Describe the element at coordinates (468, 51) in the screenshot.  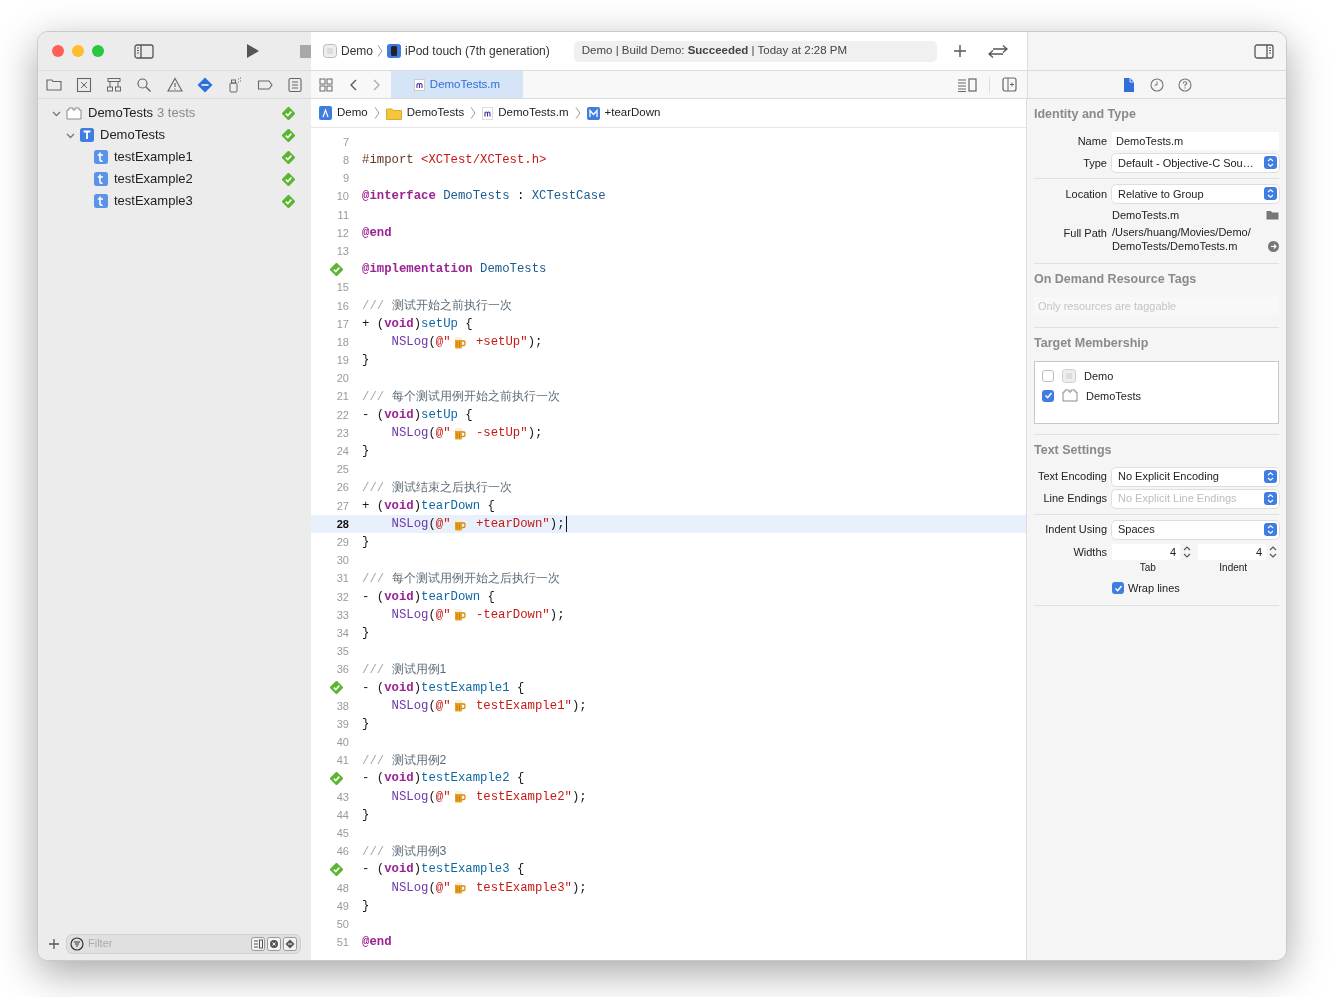
I see `device-selector: iPod touch (7th generation)` at that location.